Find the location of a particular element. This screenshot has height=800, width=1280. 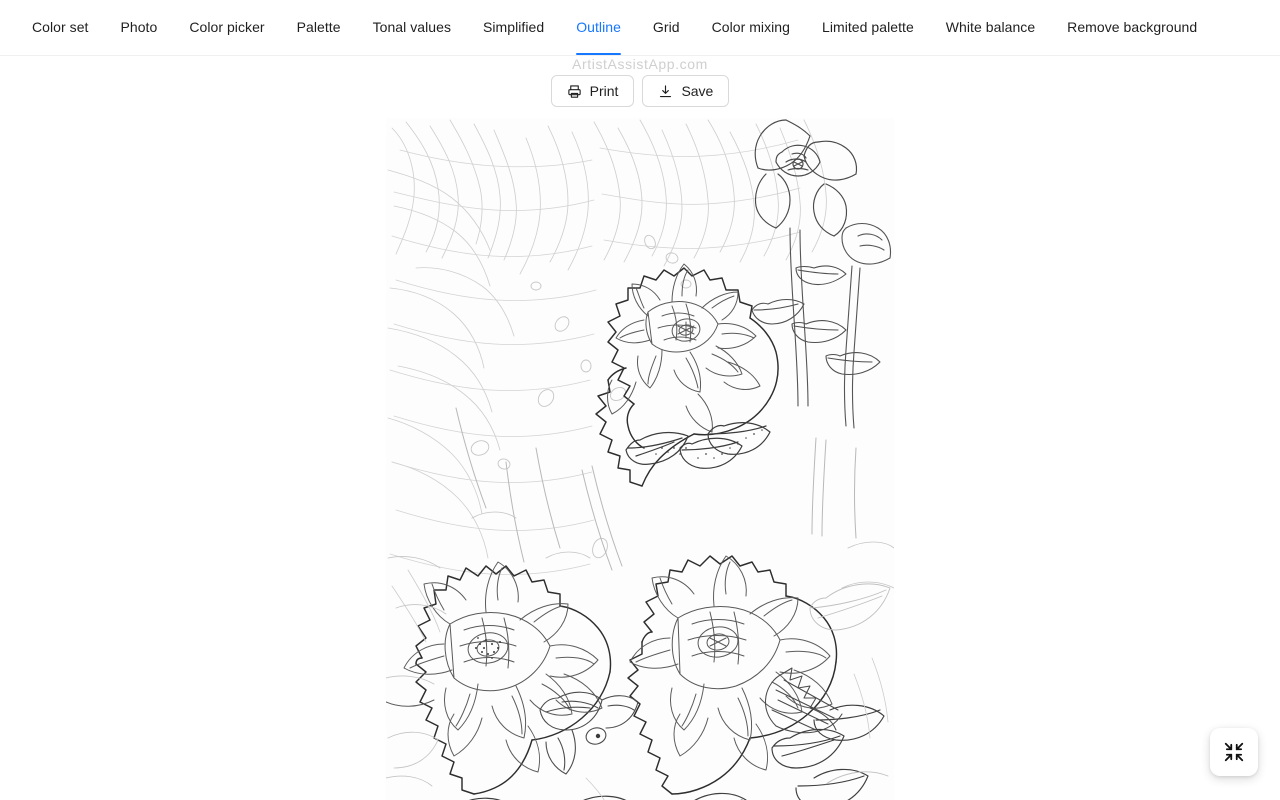

save-button-label: Save is located at coordinates (697, 91).